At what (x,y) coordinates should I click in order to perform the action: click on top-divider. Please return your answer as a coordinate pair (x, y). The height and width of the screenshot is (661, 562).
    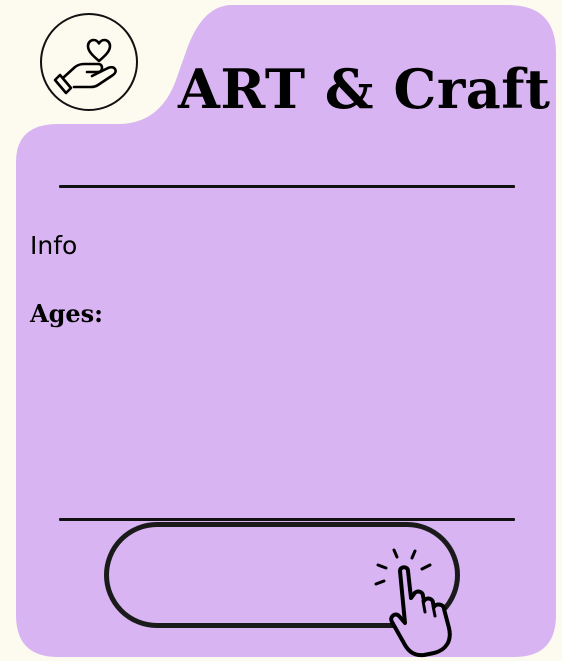
    Looking at the image, I should click on (287, 186).